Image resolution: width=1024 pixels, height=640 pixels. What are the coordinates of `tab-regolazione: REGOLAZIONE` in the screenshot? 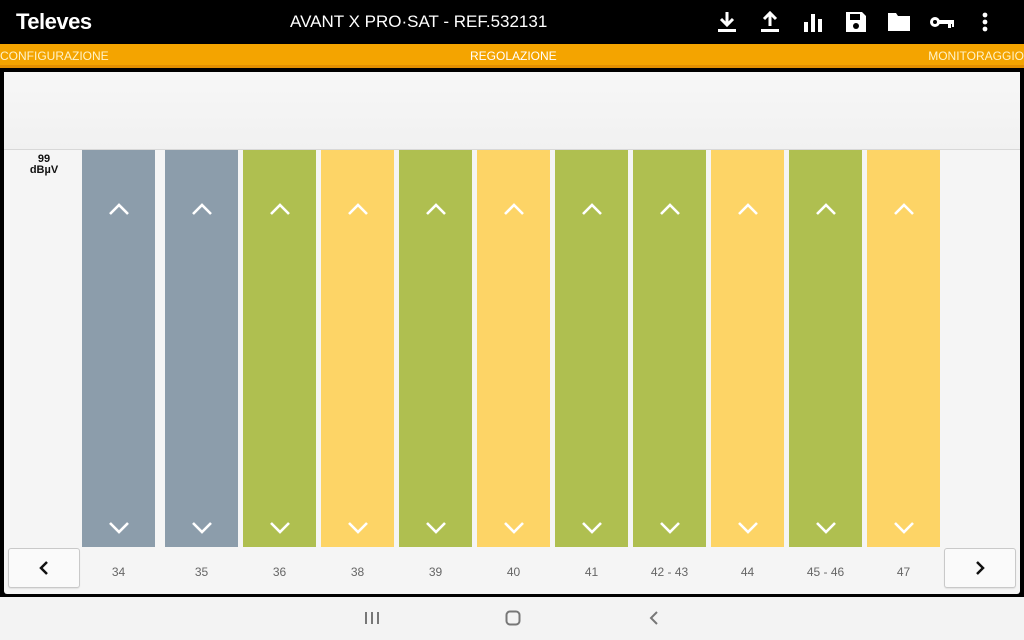 It's located at (513, 56).